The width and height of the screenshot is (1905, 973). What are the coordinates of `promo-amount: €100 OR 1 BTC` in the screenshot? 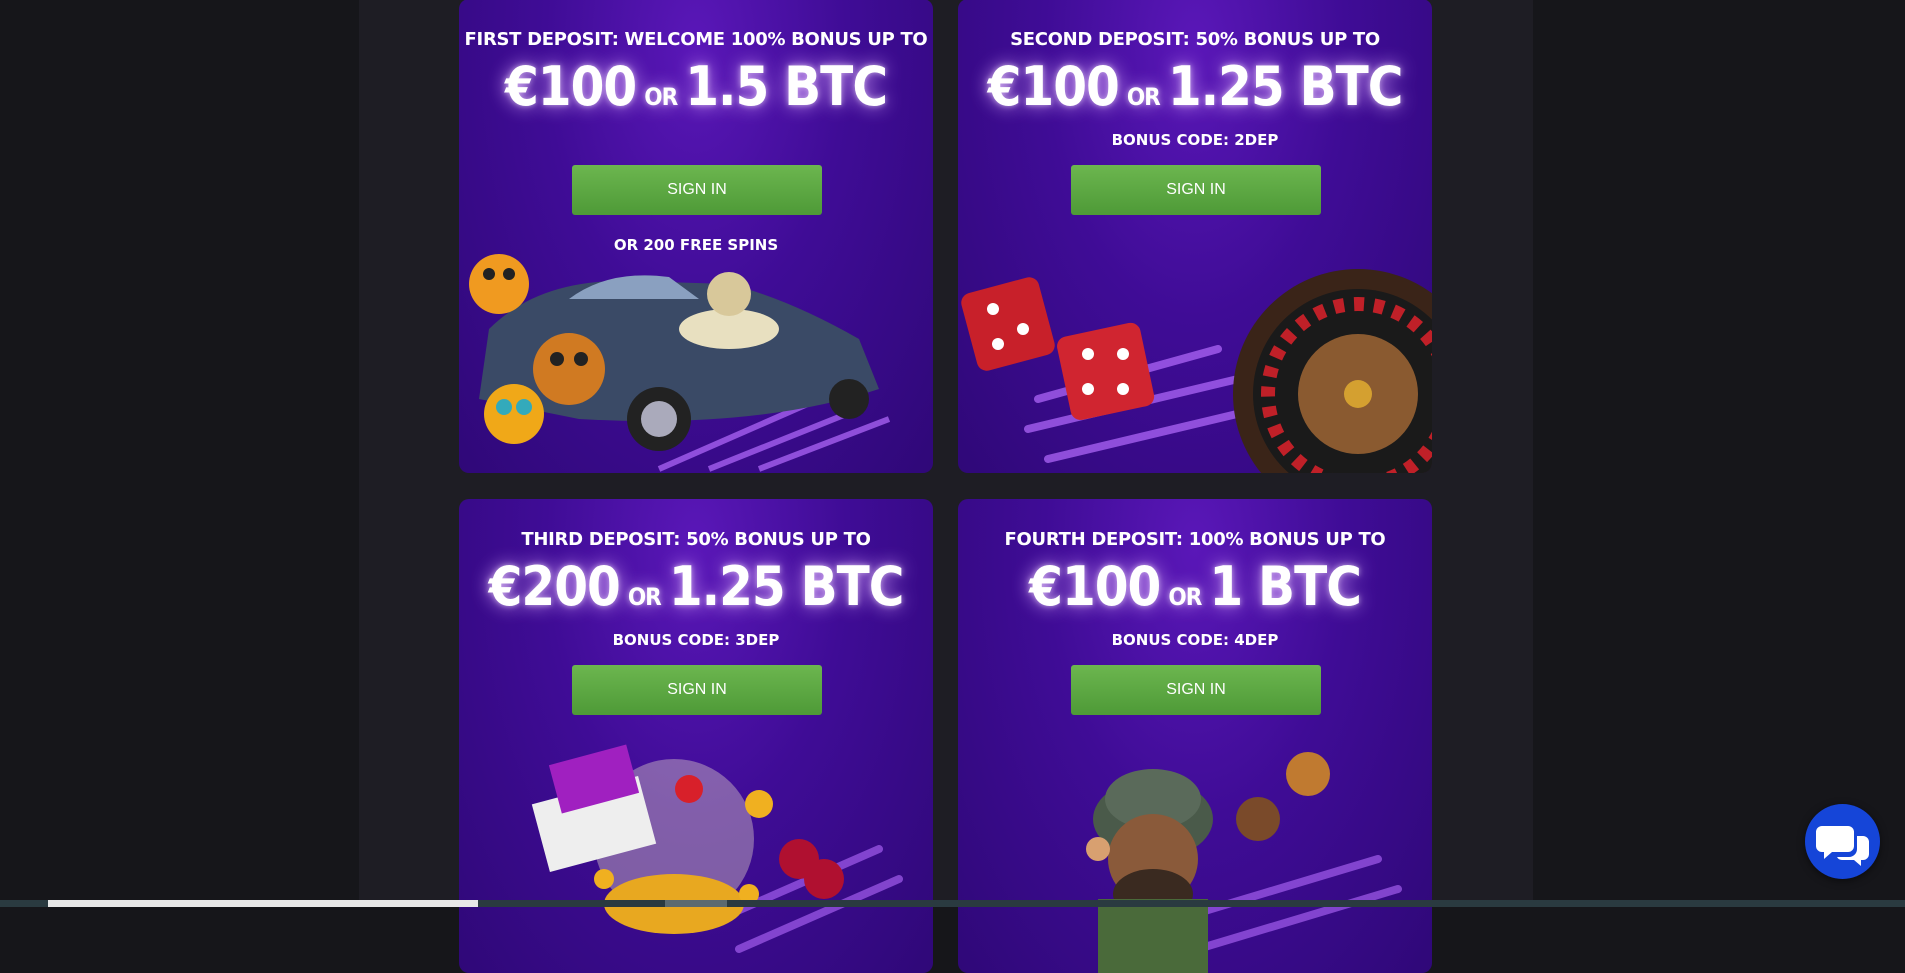 It's located at (1195, 586).